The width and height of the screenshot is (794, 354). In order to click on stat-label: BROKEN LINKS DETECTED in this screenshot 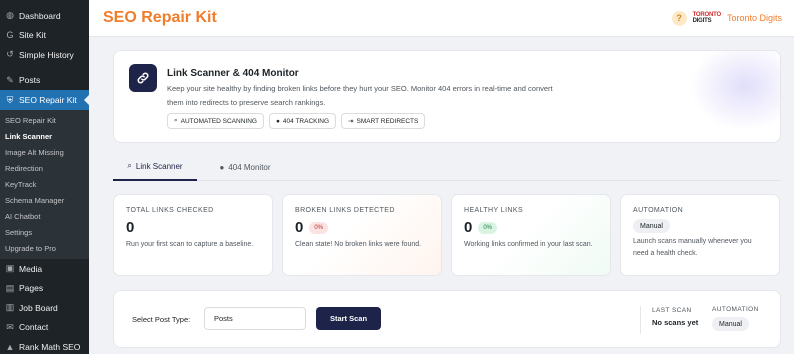, I will do `click(345, 210)`.